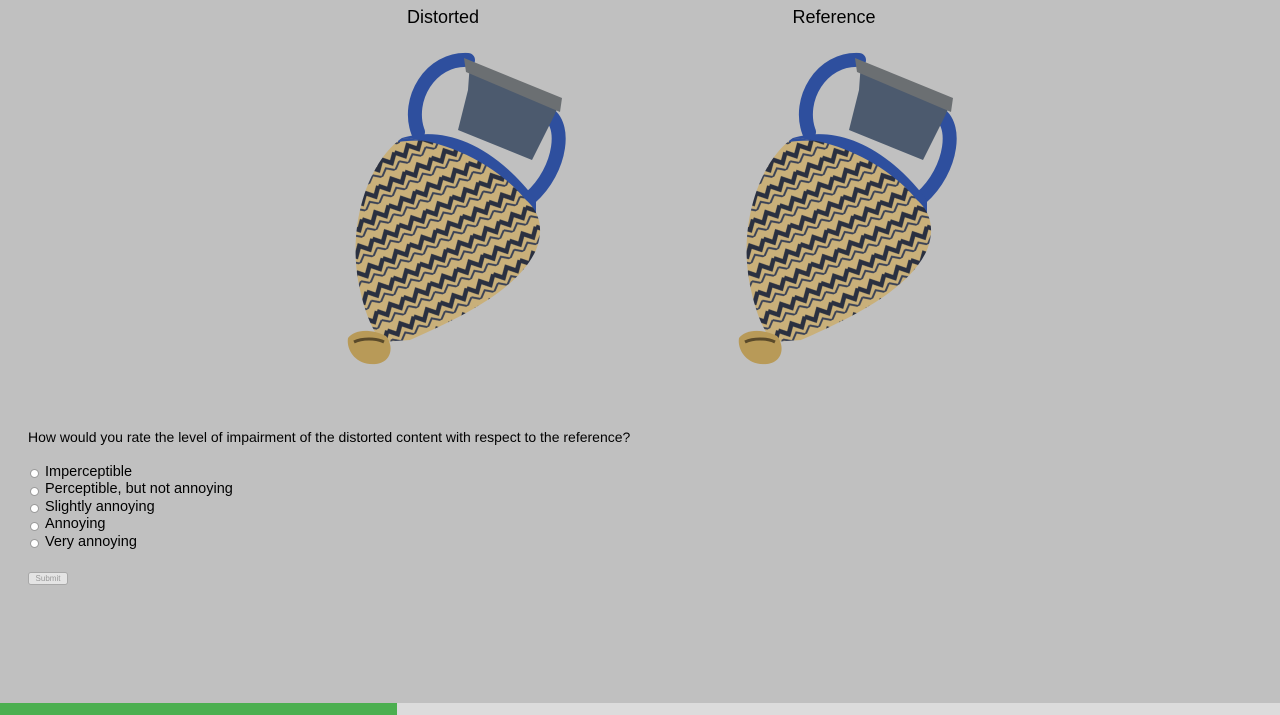 Image resolution: width=1280 pixels, height=715 pixels. What do you see at coordinates (91, 541) in the screenshot?
I see `option-label: Very annoying` at bounding box center [91, 541].